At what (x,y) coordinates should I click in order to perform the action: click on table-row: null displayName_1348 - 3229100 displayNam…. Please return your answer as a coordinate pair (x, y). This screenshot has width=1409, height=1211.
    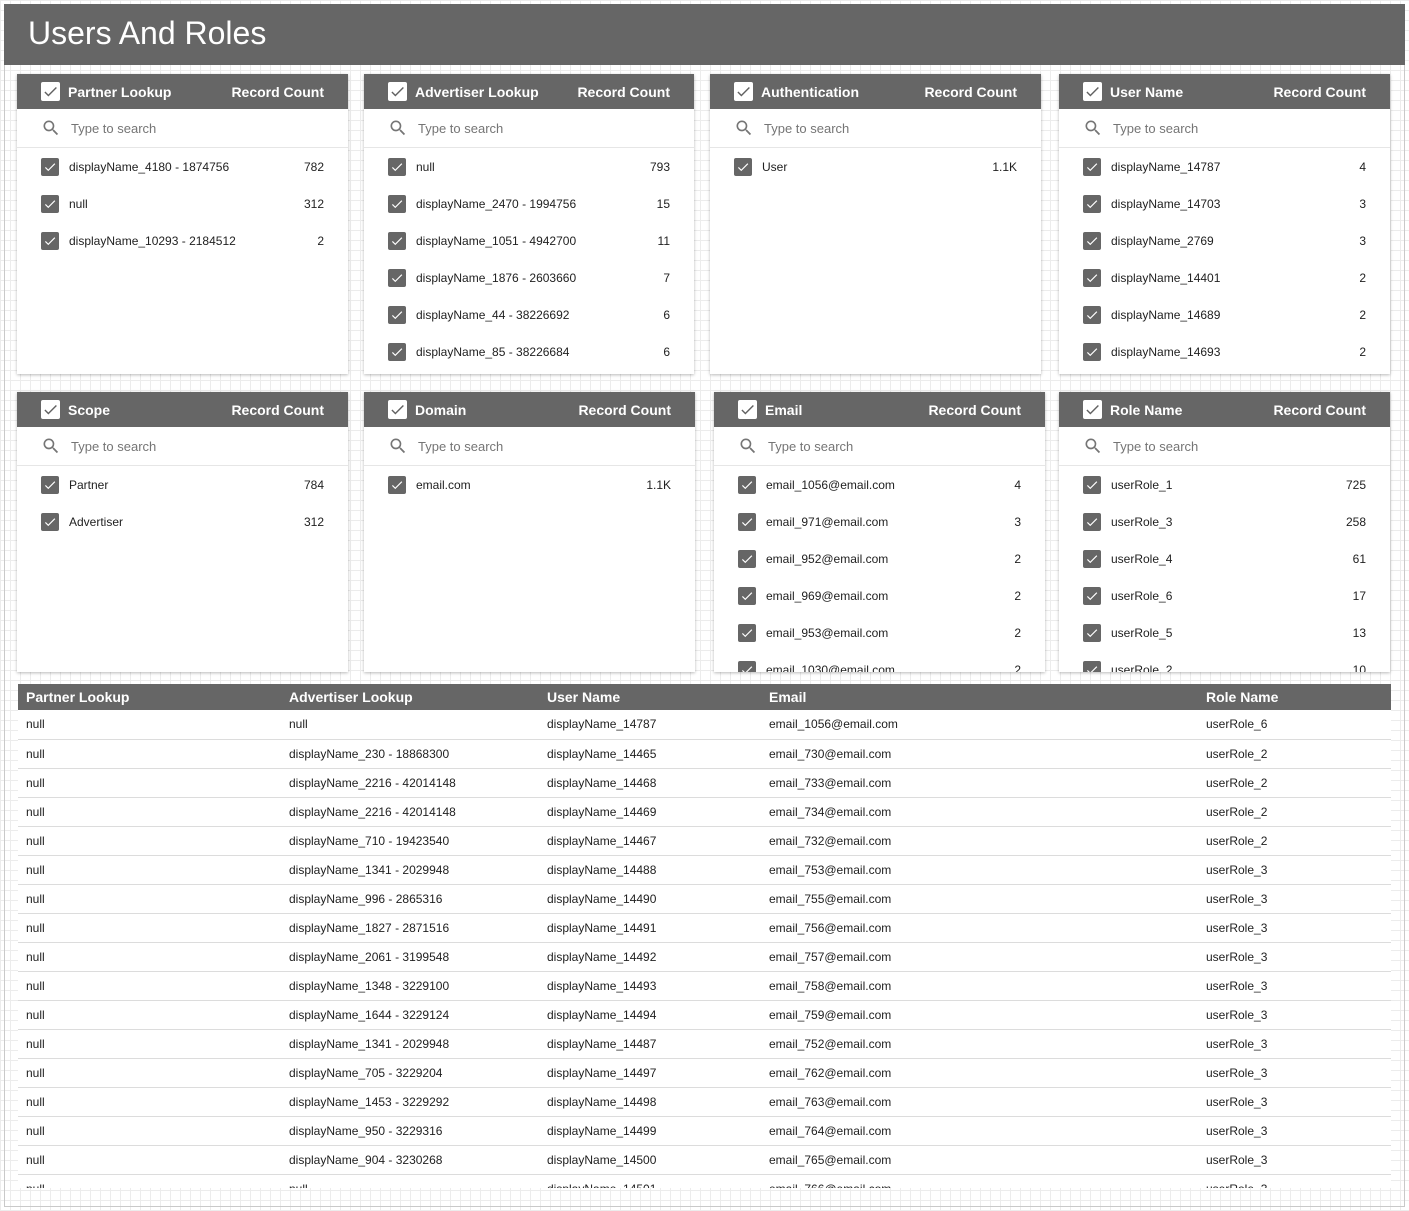
    Looking at the image, I should click on (704, 986).